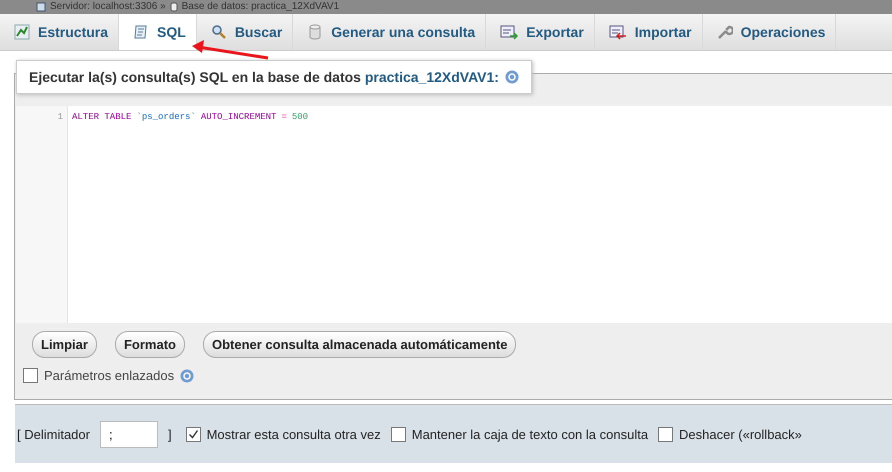  What do you see at coordinates (102, 117) in the screenshot?
I see `code-token: ALTER TABLE` at bounding box center [102, 117].